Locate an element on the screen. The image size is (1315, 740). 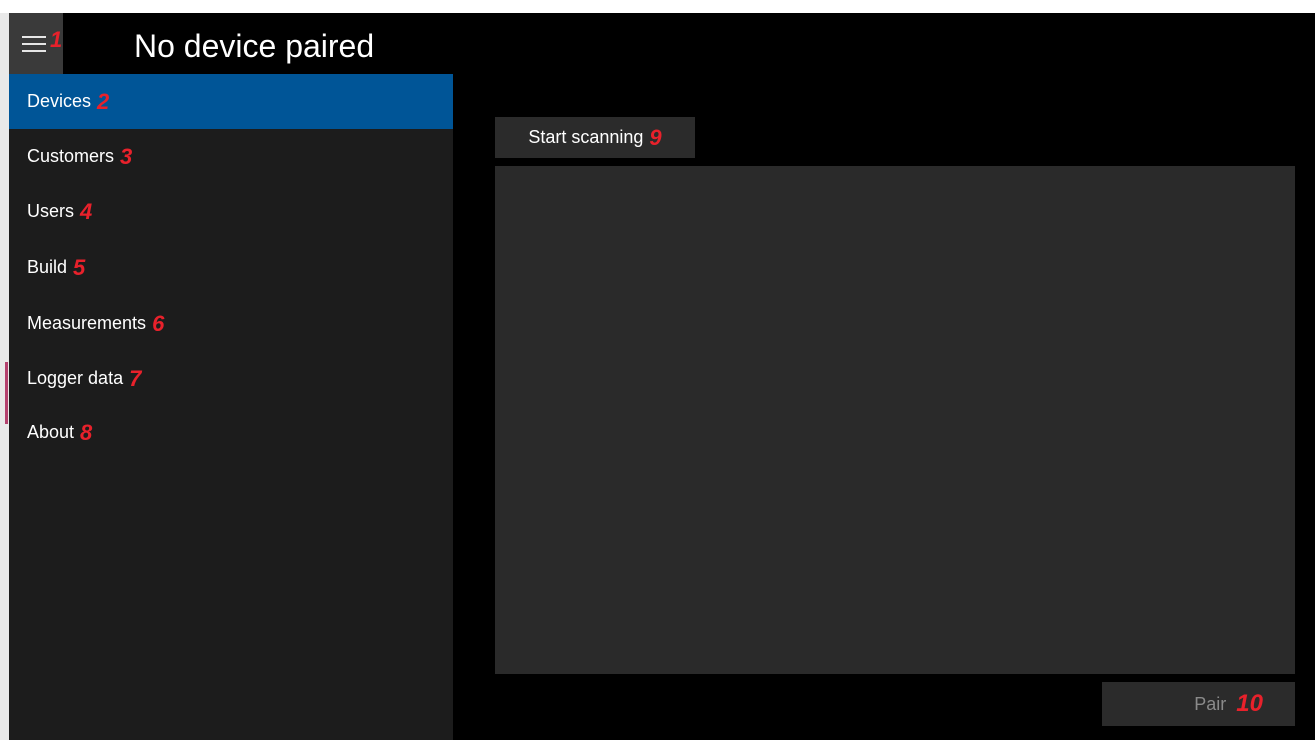
nav-item-devices: Devices 2 is located at coordinates (231, 101).